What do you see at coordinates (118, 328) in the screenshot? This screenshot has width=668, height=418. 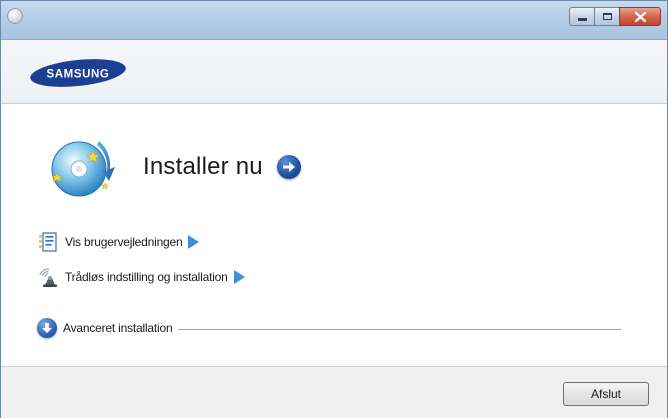 I see `advanced-install-label: Avanceret installation` at bounding box center [118, 328].